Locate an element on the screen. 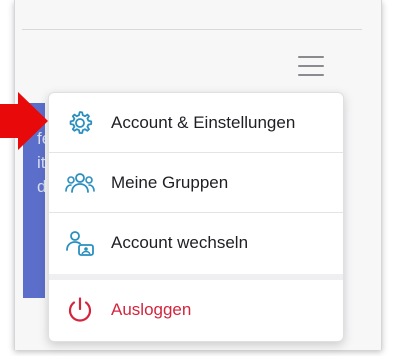  power-icon is located at coordinates (80, 310).